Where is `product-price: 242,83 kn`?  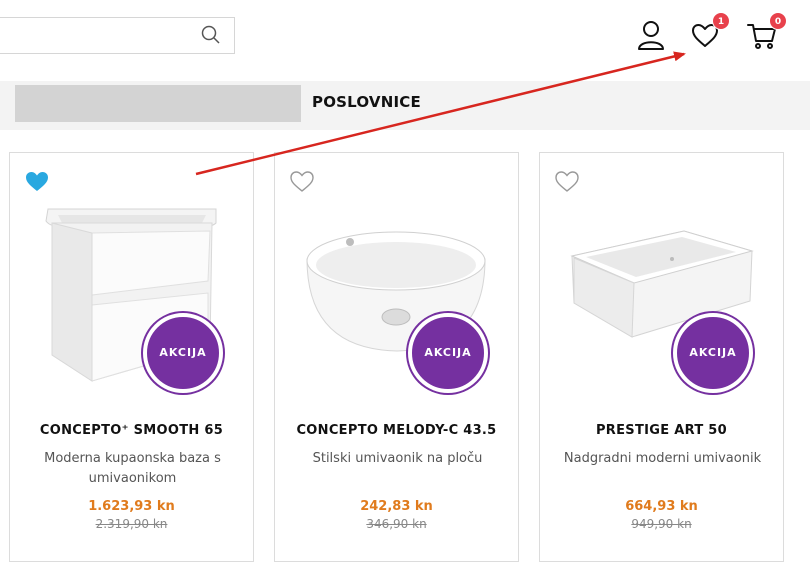
product-price: 242,83 kn is located at coordinates (396, 506).